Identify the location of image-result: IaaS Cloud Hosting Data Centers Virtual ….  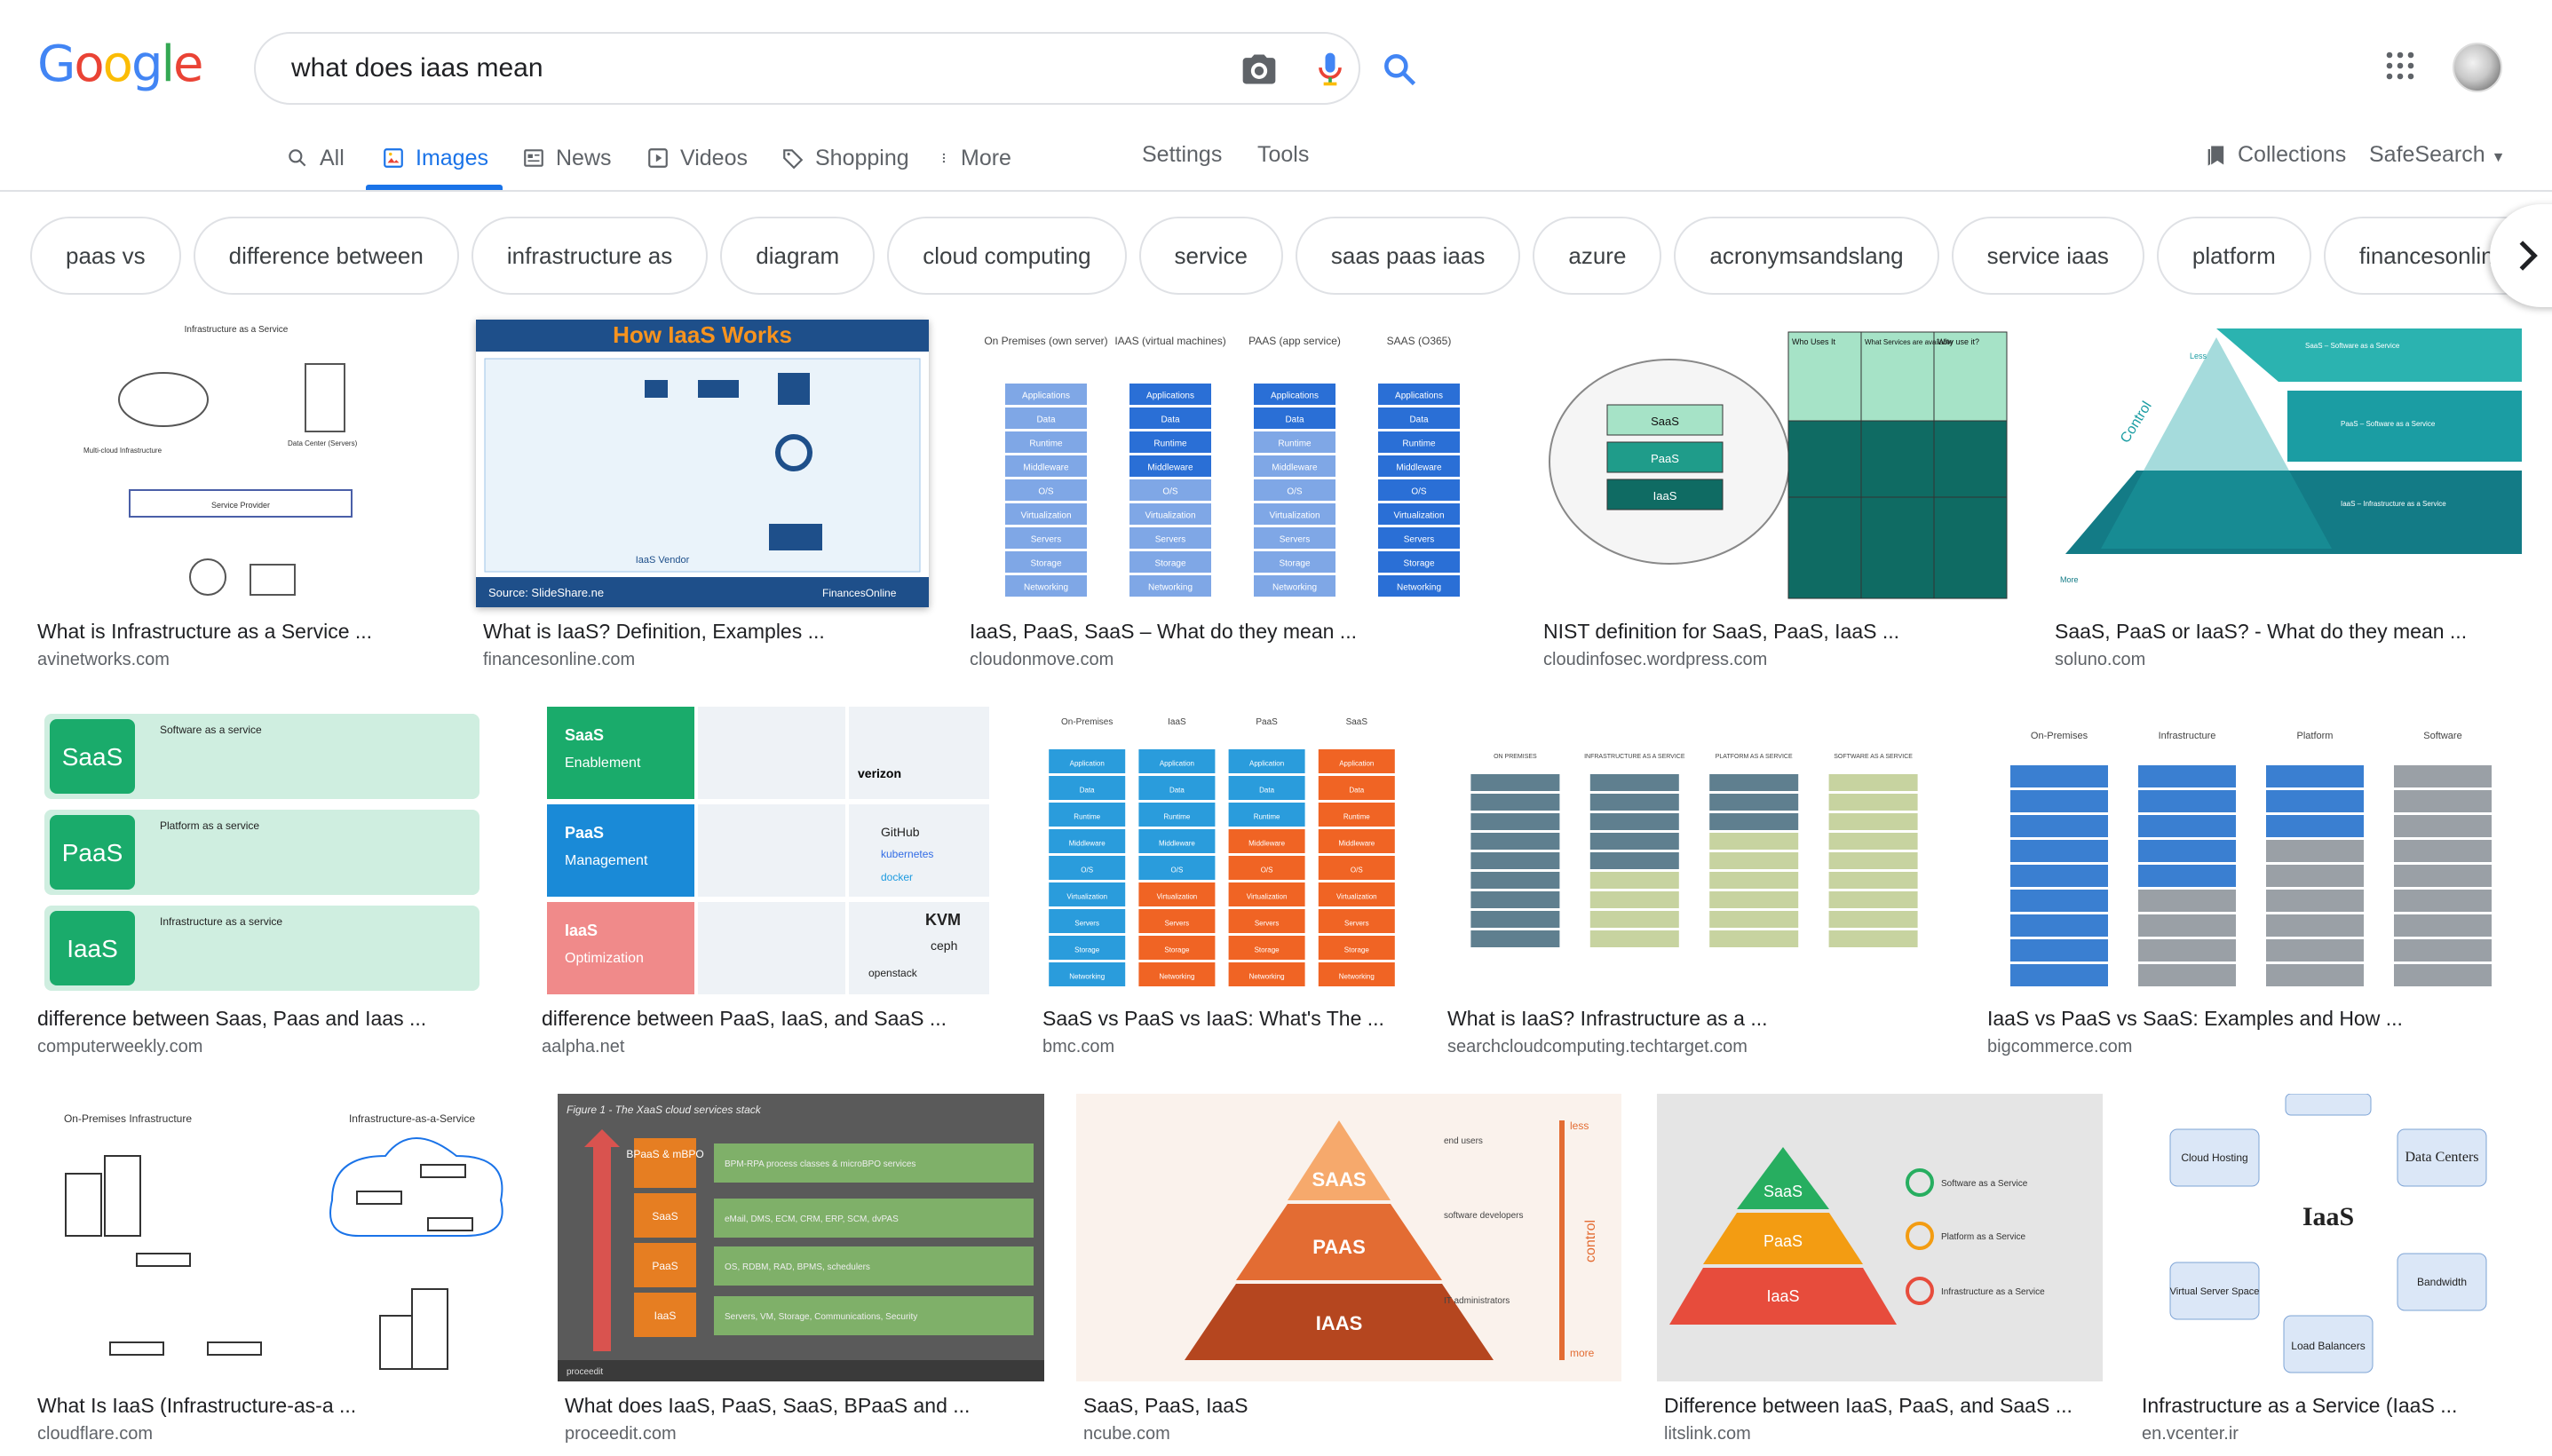
(2328, 1271).